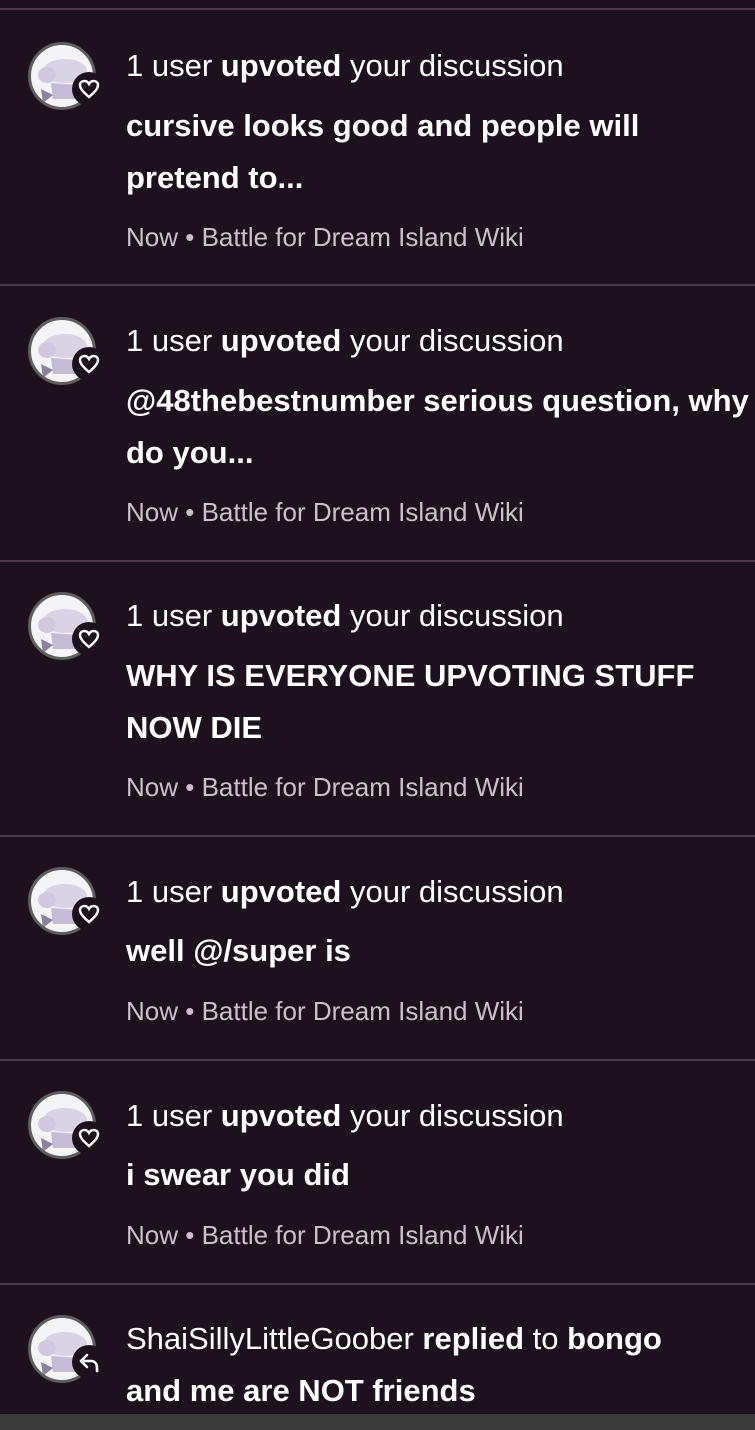  Describe the element at coordinates (89, 1362) in the screenshot. I see `reply-arrow-icon` at that location.